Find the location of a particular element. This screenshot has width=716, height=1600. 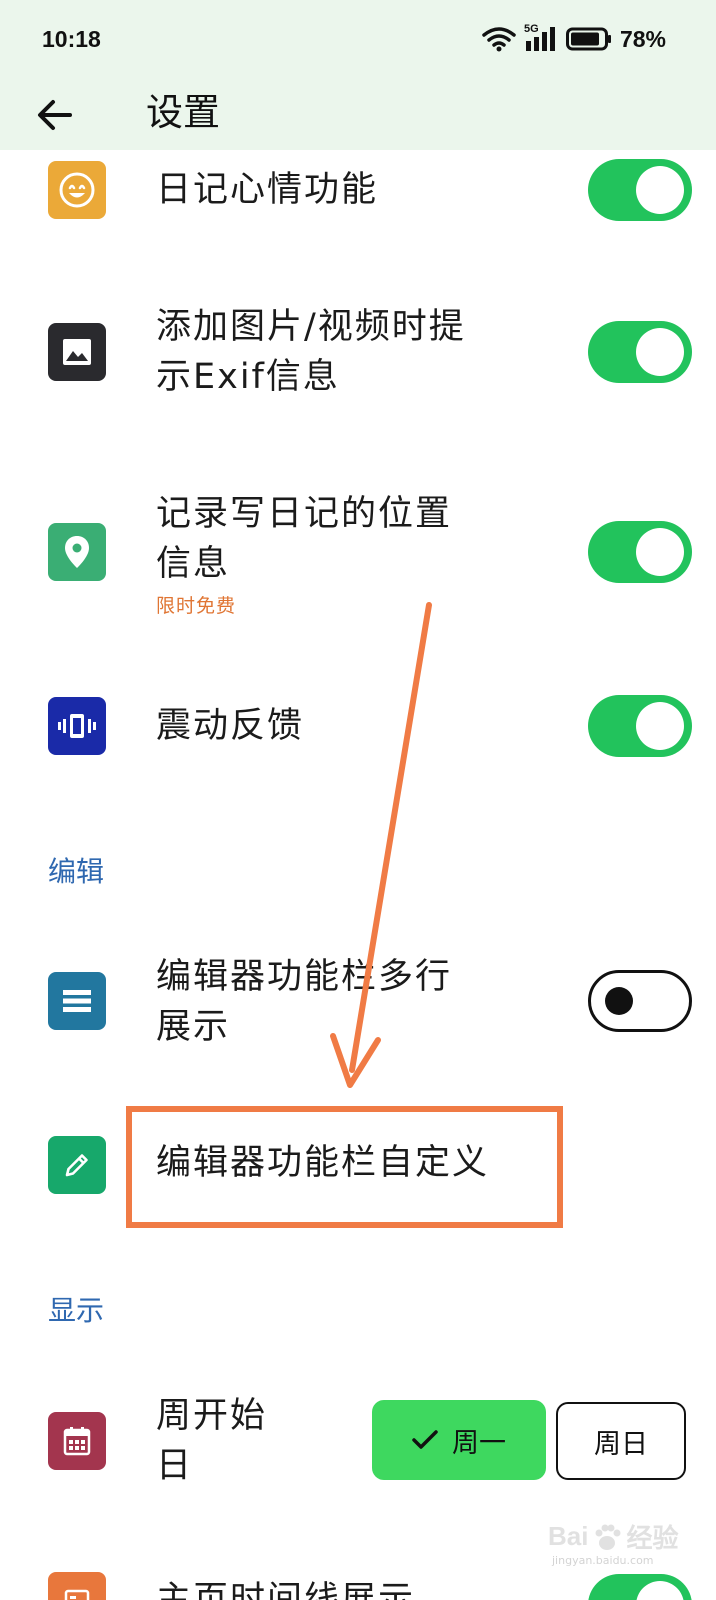

image-icon is located at coordinates (77, 352).